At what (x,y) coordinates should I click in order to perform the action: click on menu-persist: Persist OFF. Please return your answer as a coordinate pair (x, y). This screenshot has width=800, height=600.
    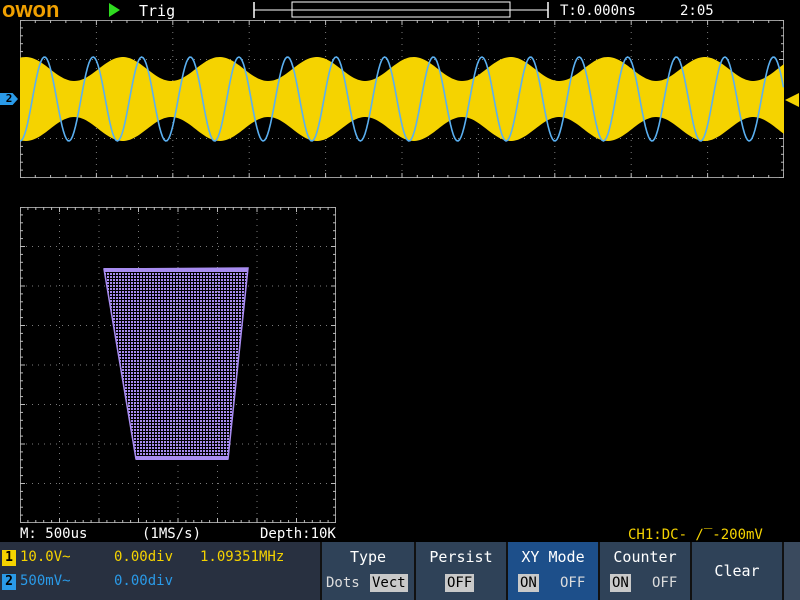
    Looking at the image, I should click on (460, 571).